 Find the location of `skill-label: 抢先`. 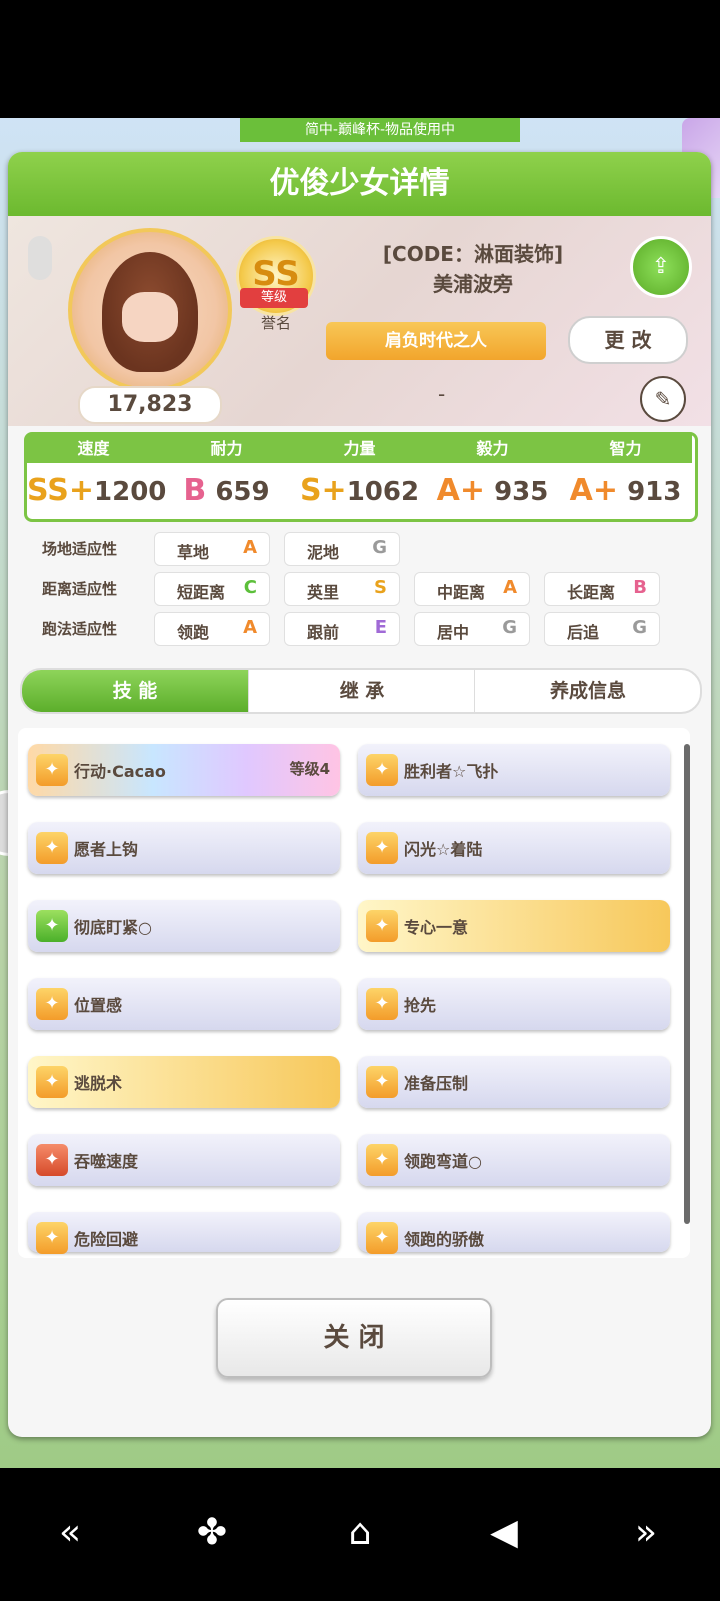

skill-label: 抢先 is located at coordinates (420, 1005).